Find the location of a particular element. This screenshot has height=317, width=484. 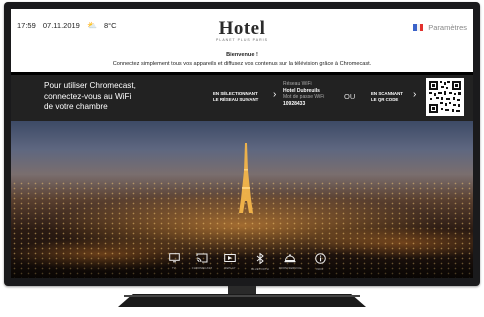

brand-name: Hotel is located at coordinates (242, 28).